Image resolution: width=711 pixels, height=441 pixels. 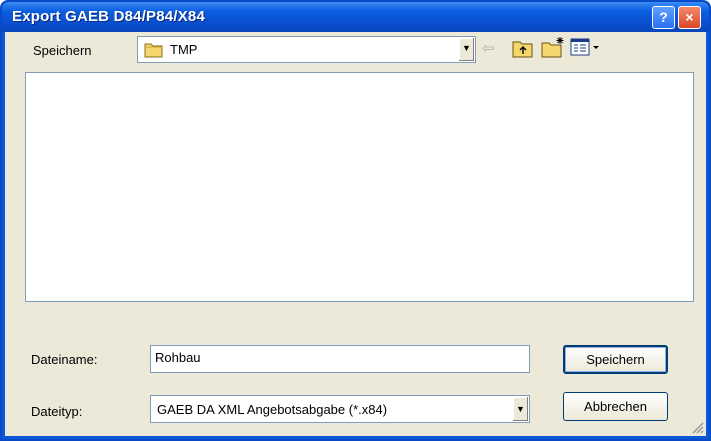 I want to click on cancel-button: Abbrechen, so click(x=615, y=406).